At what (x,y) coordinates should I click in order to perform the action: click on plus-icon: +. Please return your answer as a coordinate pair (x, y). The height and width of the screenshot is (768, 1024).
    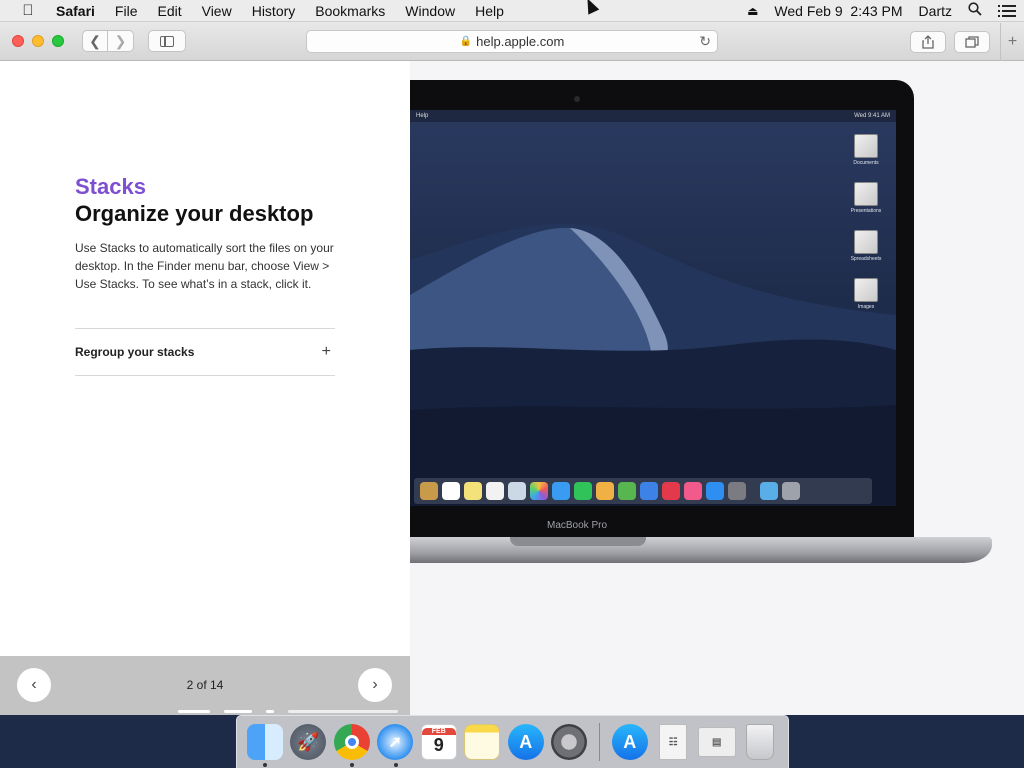
    Looking at the image, I should click on (1012, 41).